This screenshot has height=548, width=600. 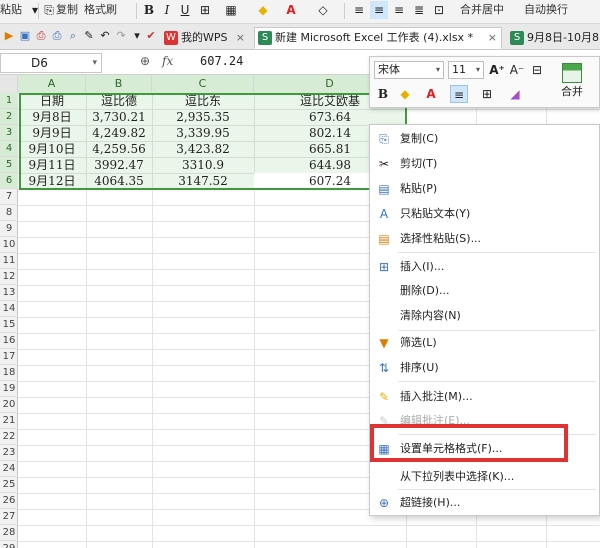 What do you see at coordinates (517, 70) in the screenshot?
I see `decrease-font-icon: A⁻` at bounding box center [517, 70].